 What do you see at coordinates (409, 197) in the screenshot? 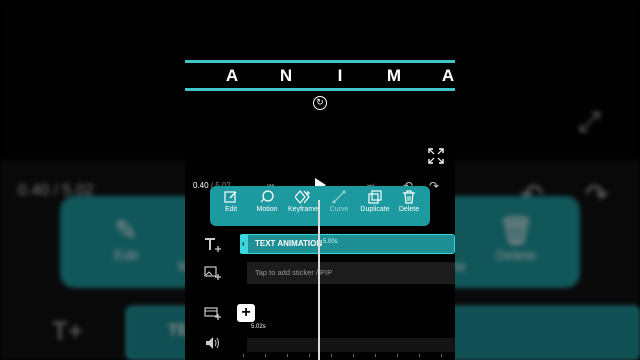
I see `delete-icon` at bounding box center [409, 197].